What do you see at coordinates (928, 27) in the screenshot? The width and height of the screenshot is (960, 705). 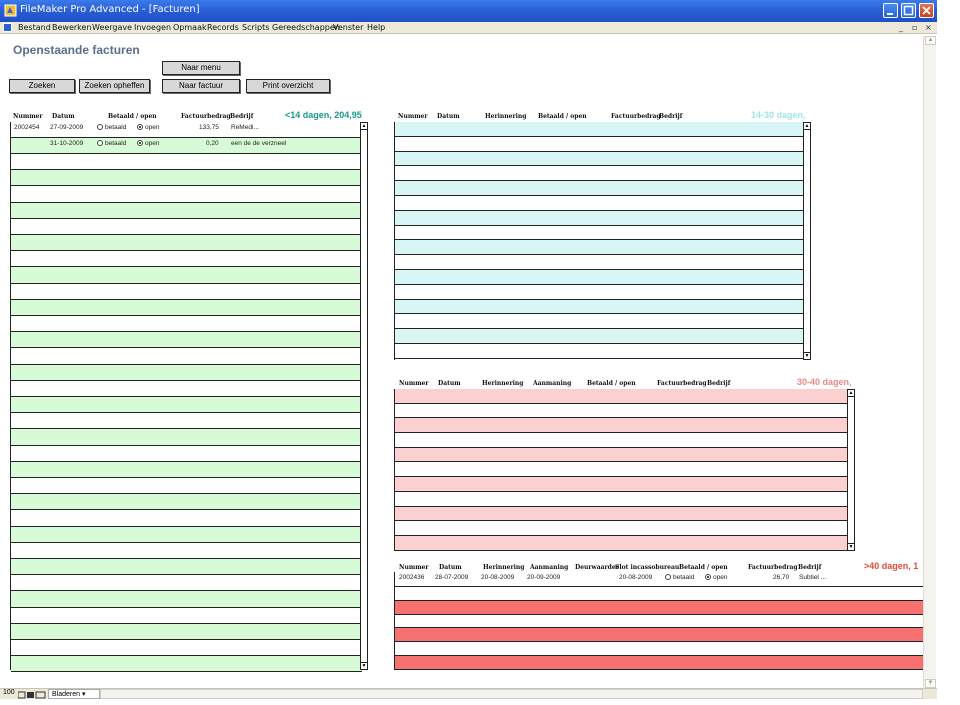 I see `mdi-close-icon: ×` at bounding box center [928, 27].